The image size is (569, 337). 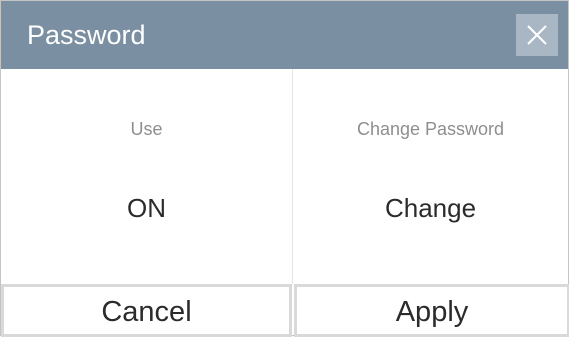 What do you see at coordinates (86, 35) in the screenshot?
I see `dialog-title: Password` at bounding box center [86, 35].